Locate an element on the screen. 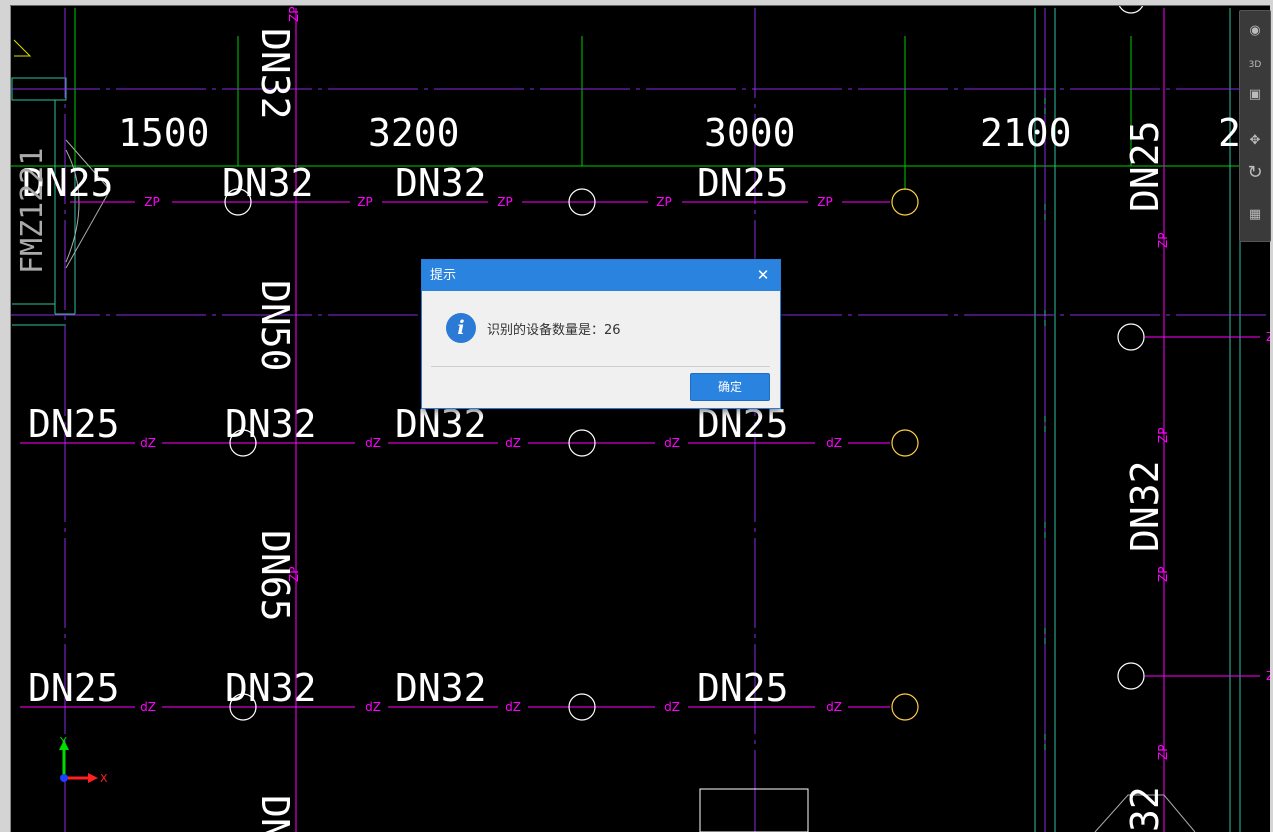 This screenshot has height=832, width=1273. vertical-pipe-label: DN is located at coordinates (275, 813).